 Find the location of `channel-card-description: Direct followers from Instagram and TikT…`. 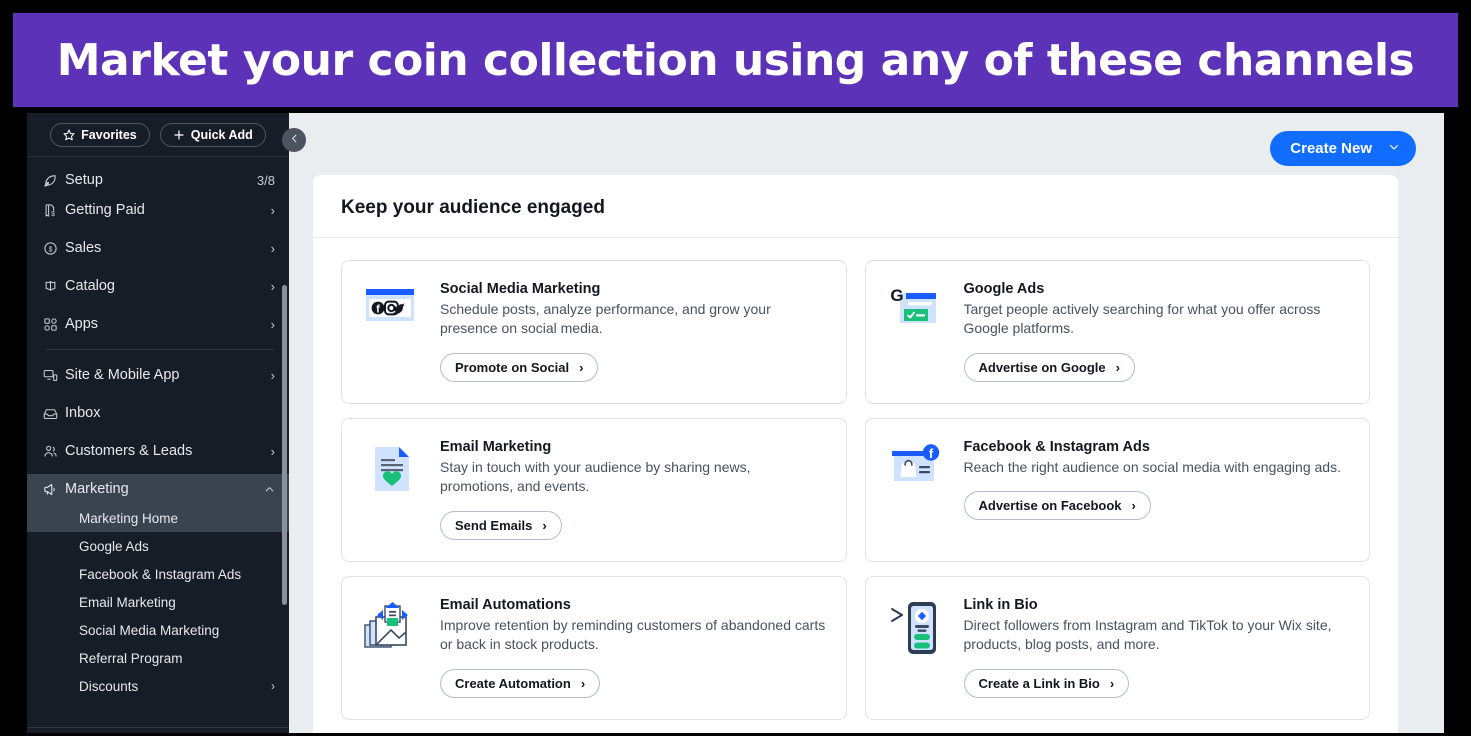

channel-card-description: Direct followers from Instagram and TikT… is located at coordinates (1147, 635).